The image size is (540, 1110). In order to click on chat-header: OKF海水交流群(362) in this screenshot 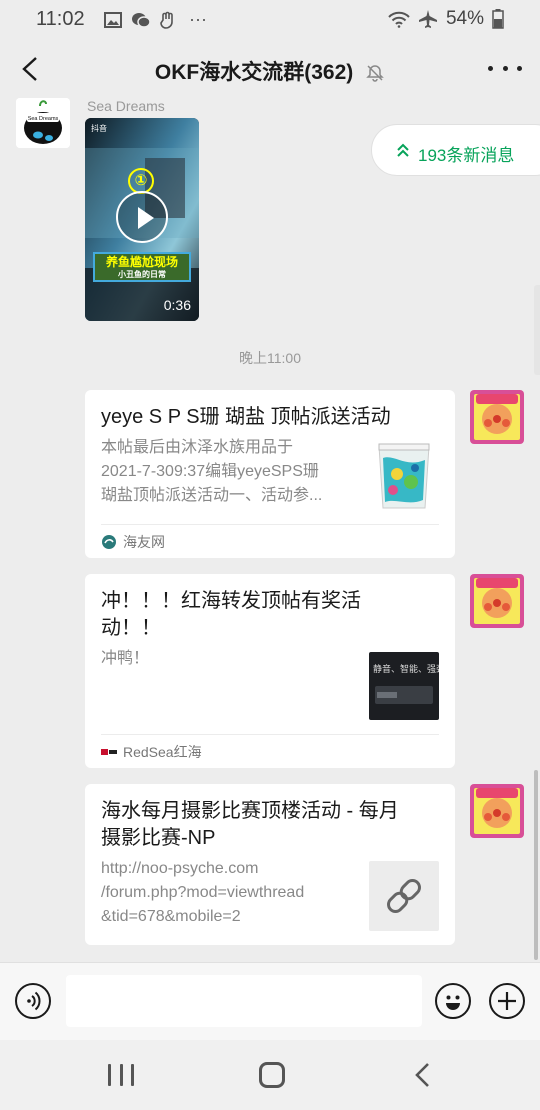, I will do `click(270, 69)`.